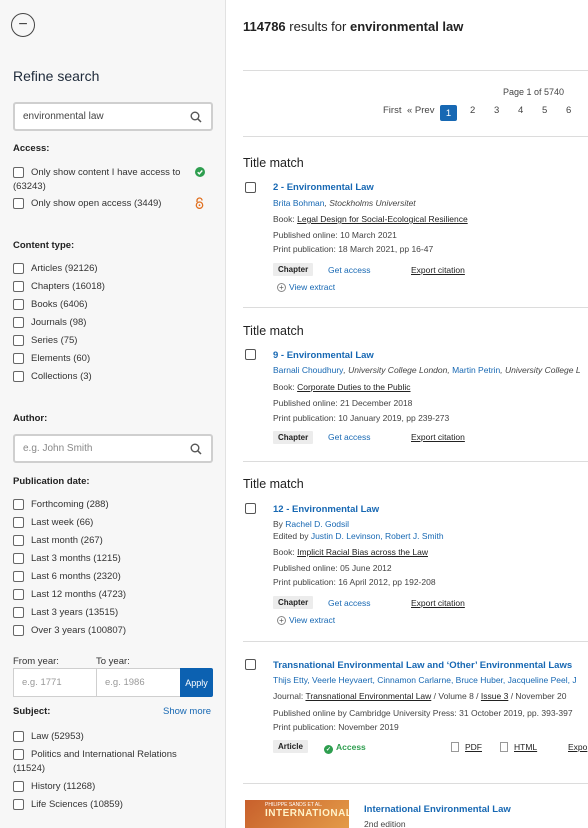  What do you see at coordinates (448, 113) in the screenshot?
I see `pager-page-1: 1` at bounding box center [448, 113].